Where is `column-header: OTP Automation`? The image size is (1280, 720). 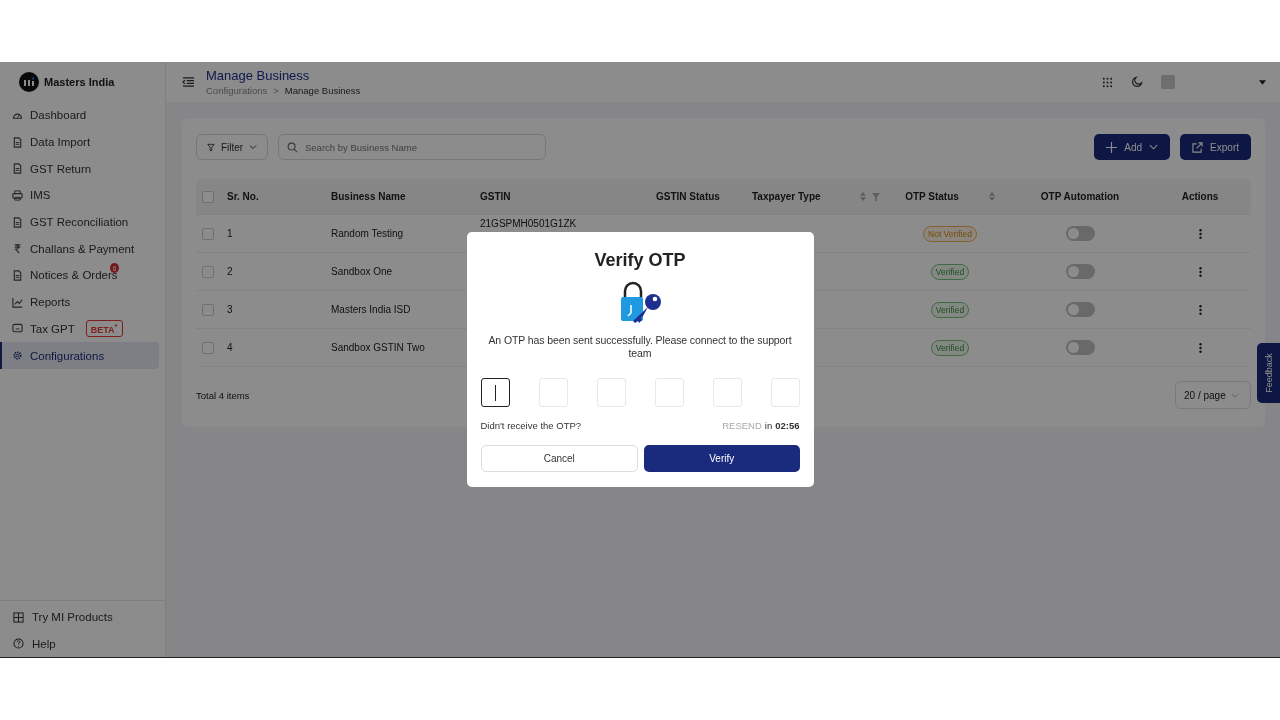 column-header: OTP Automation is located at coordinates (1080, 196).